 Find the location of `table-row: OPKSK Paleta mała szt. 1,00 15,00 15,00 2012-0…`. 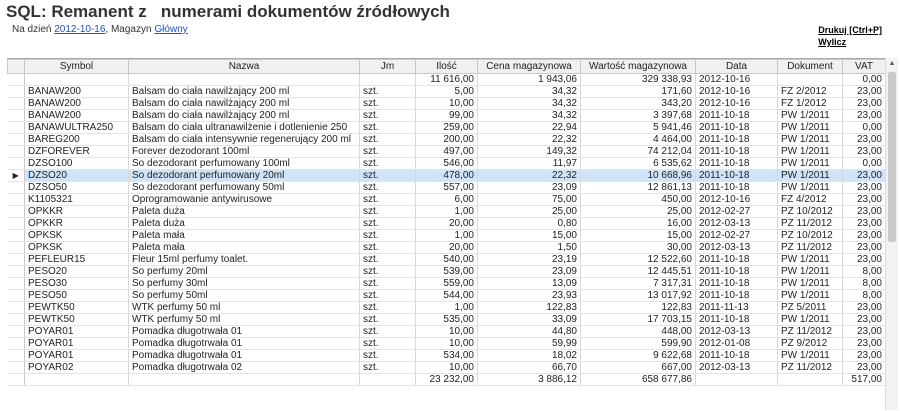

table-row: OPKSK Paleta mała szt. 1,00 15,00 15,00 2012-0… is located at coordinates (446, 235).